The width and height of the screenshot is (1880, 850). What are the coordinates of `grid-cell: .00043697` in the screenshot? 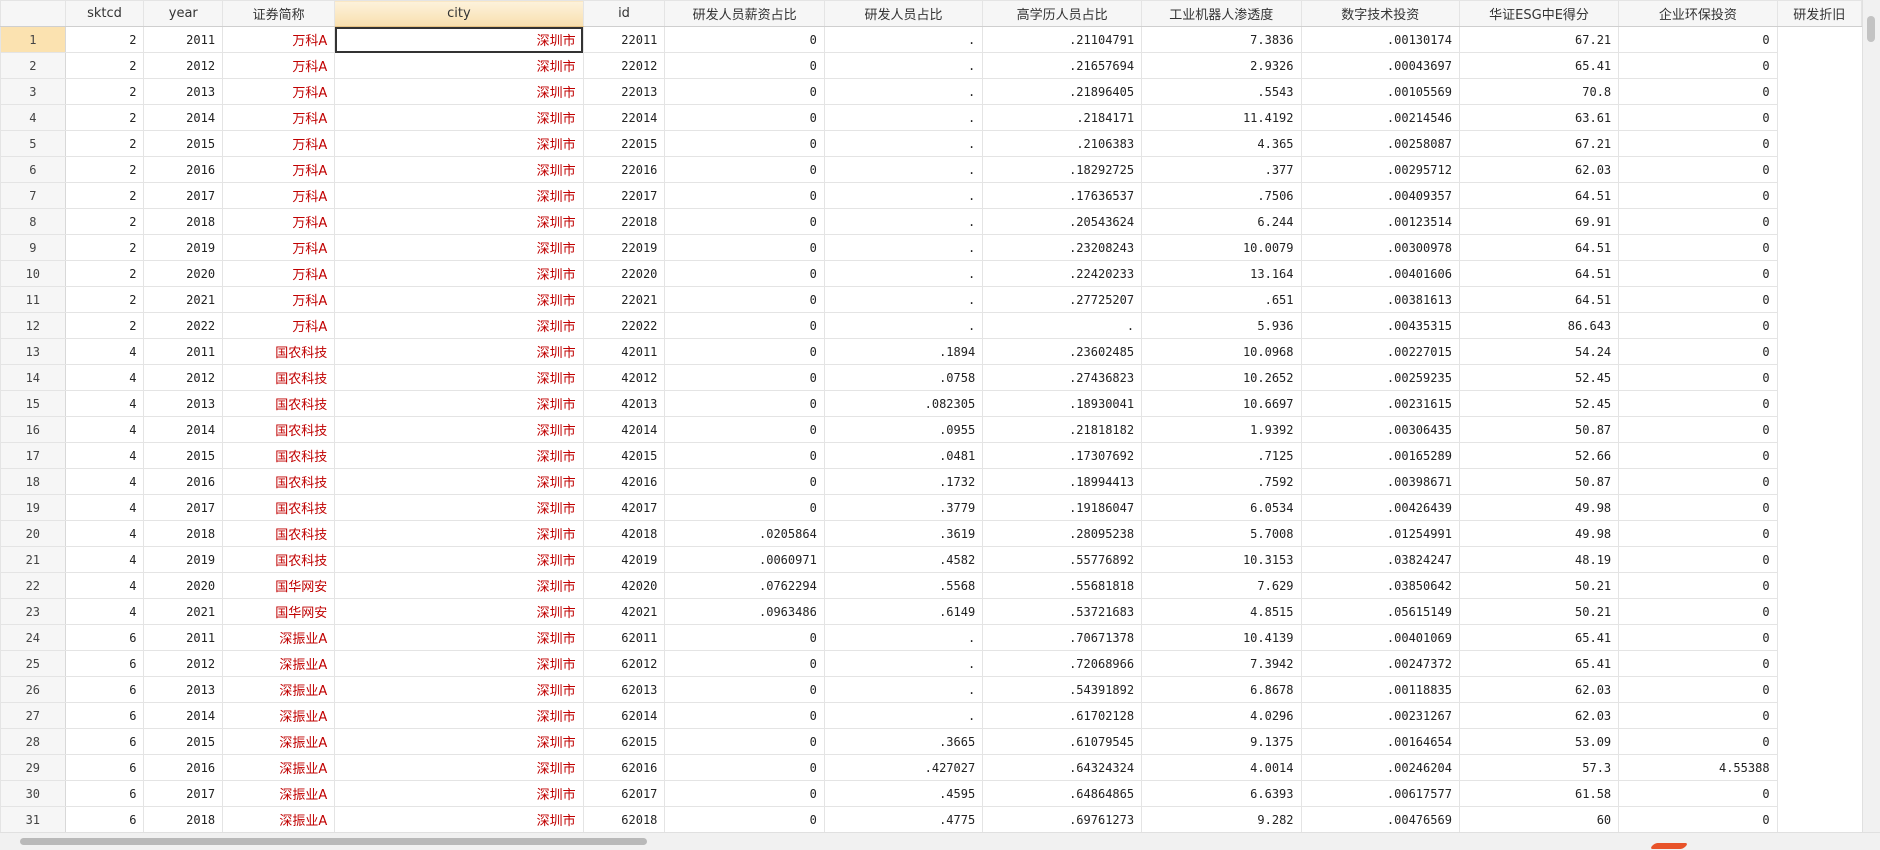 It's located at (1380, 65).